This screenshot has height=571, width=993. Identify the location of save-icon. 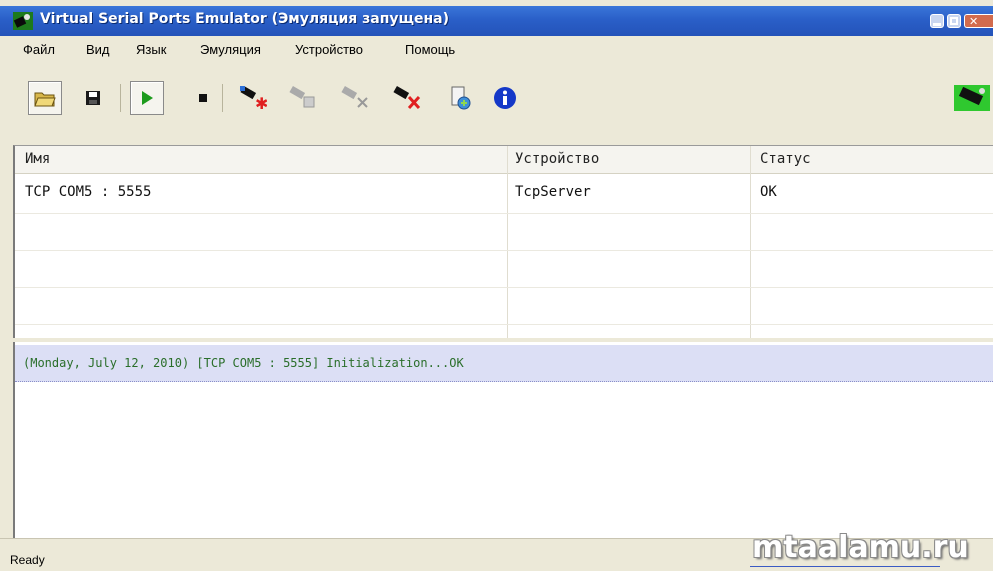
(93, 98).